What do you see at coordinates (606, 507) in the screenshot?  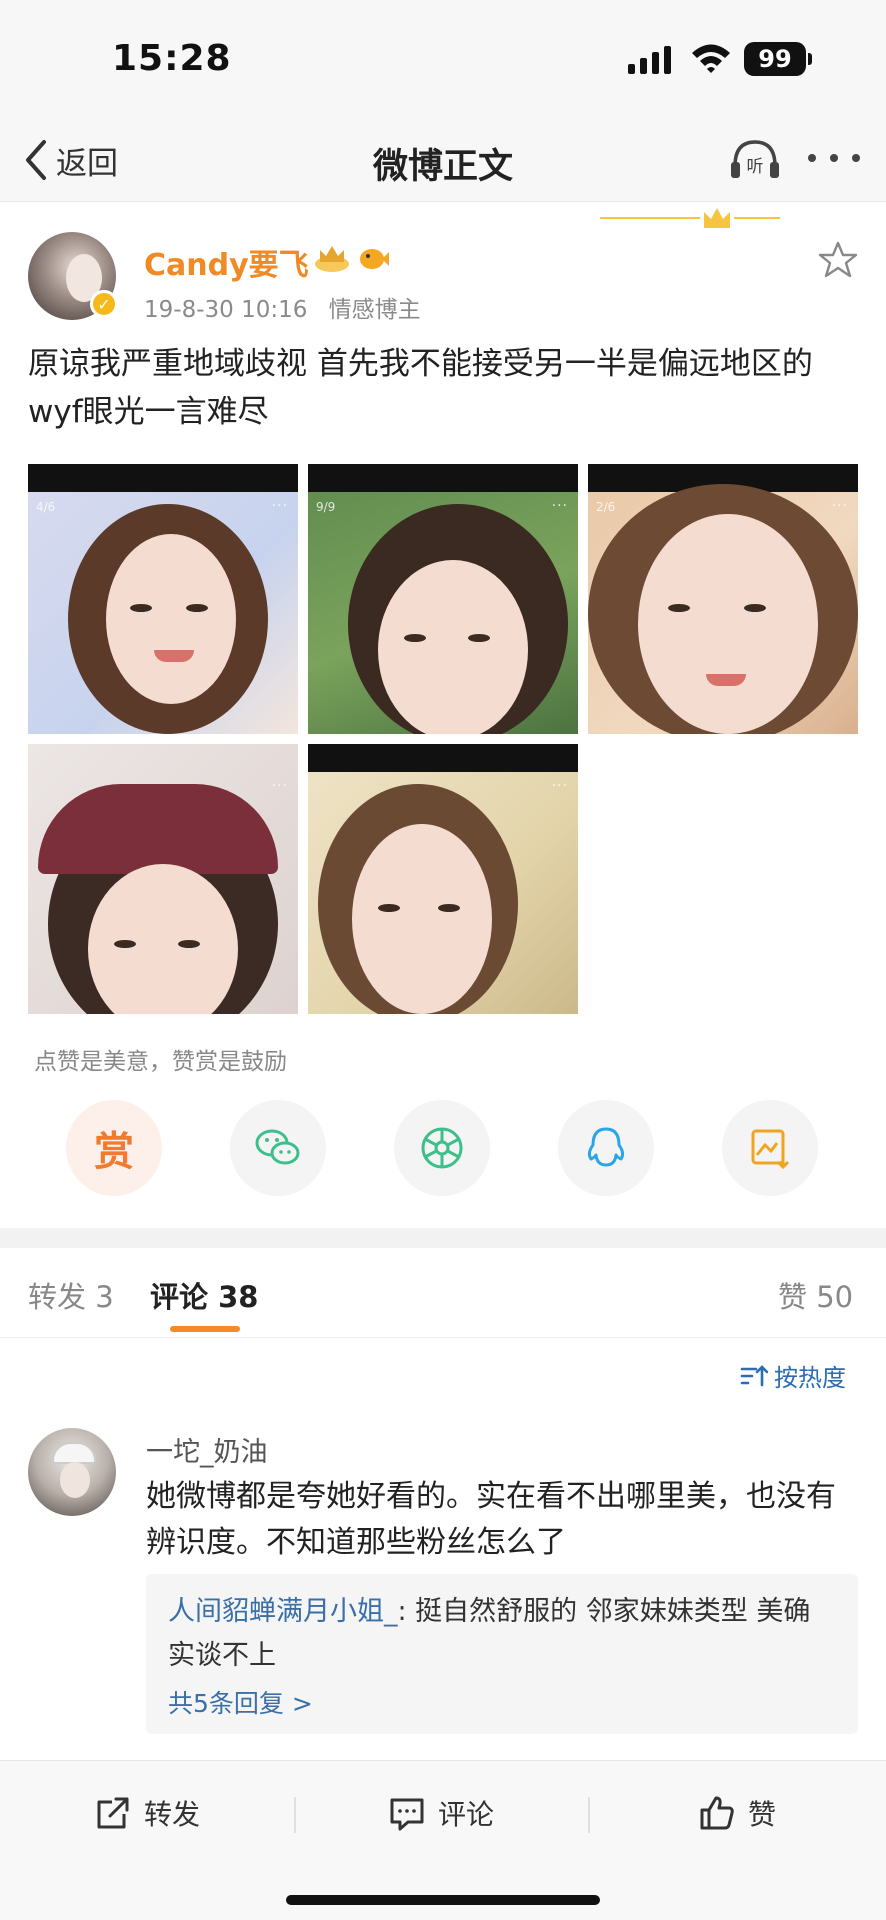 I see `image-counter: 2/6` at bounding box center [606, 507].